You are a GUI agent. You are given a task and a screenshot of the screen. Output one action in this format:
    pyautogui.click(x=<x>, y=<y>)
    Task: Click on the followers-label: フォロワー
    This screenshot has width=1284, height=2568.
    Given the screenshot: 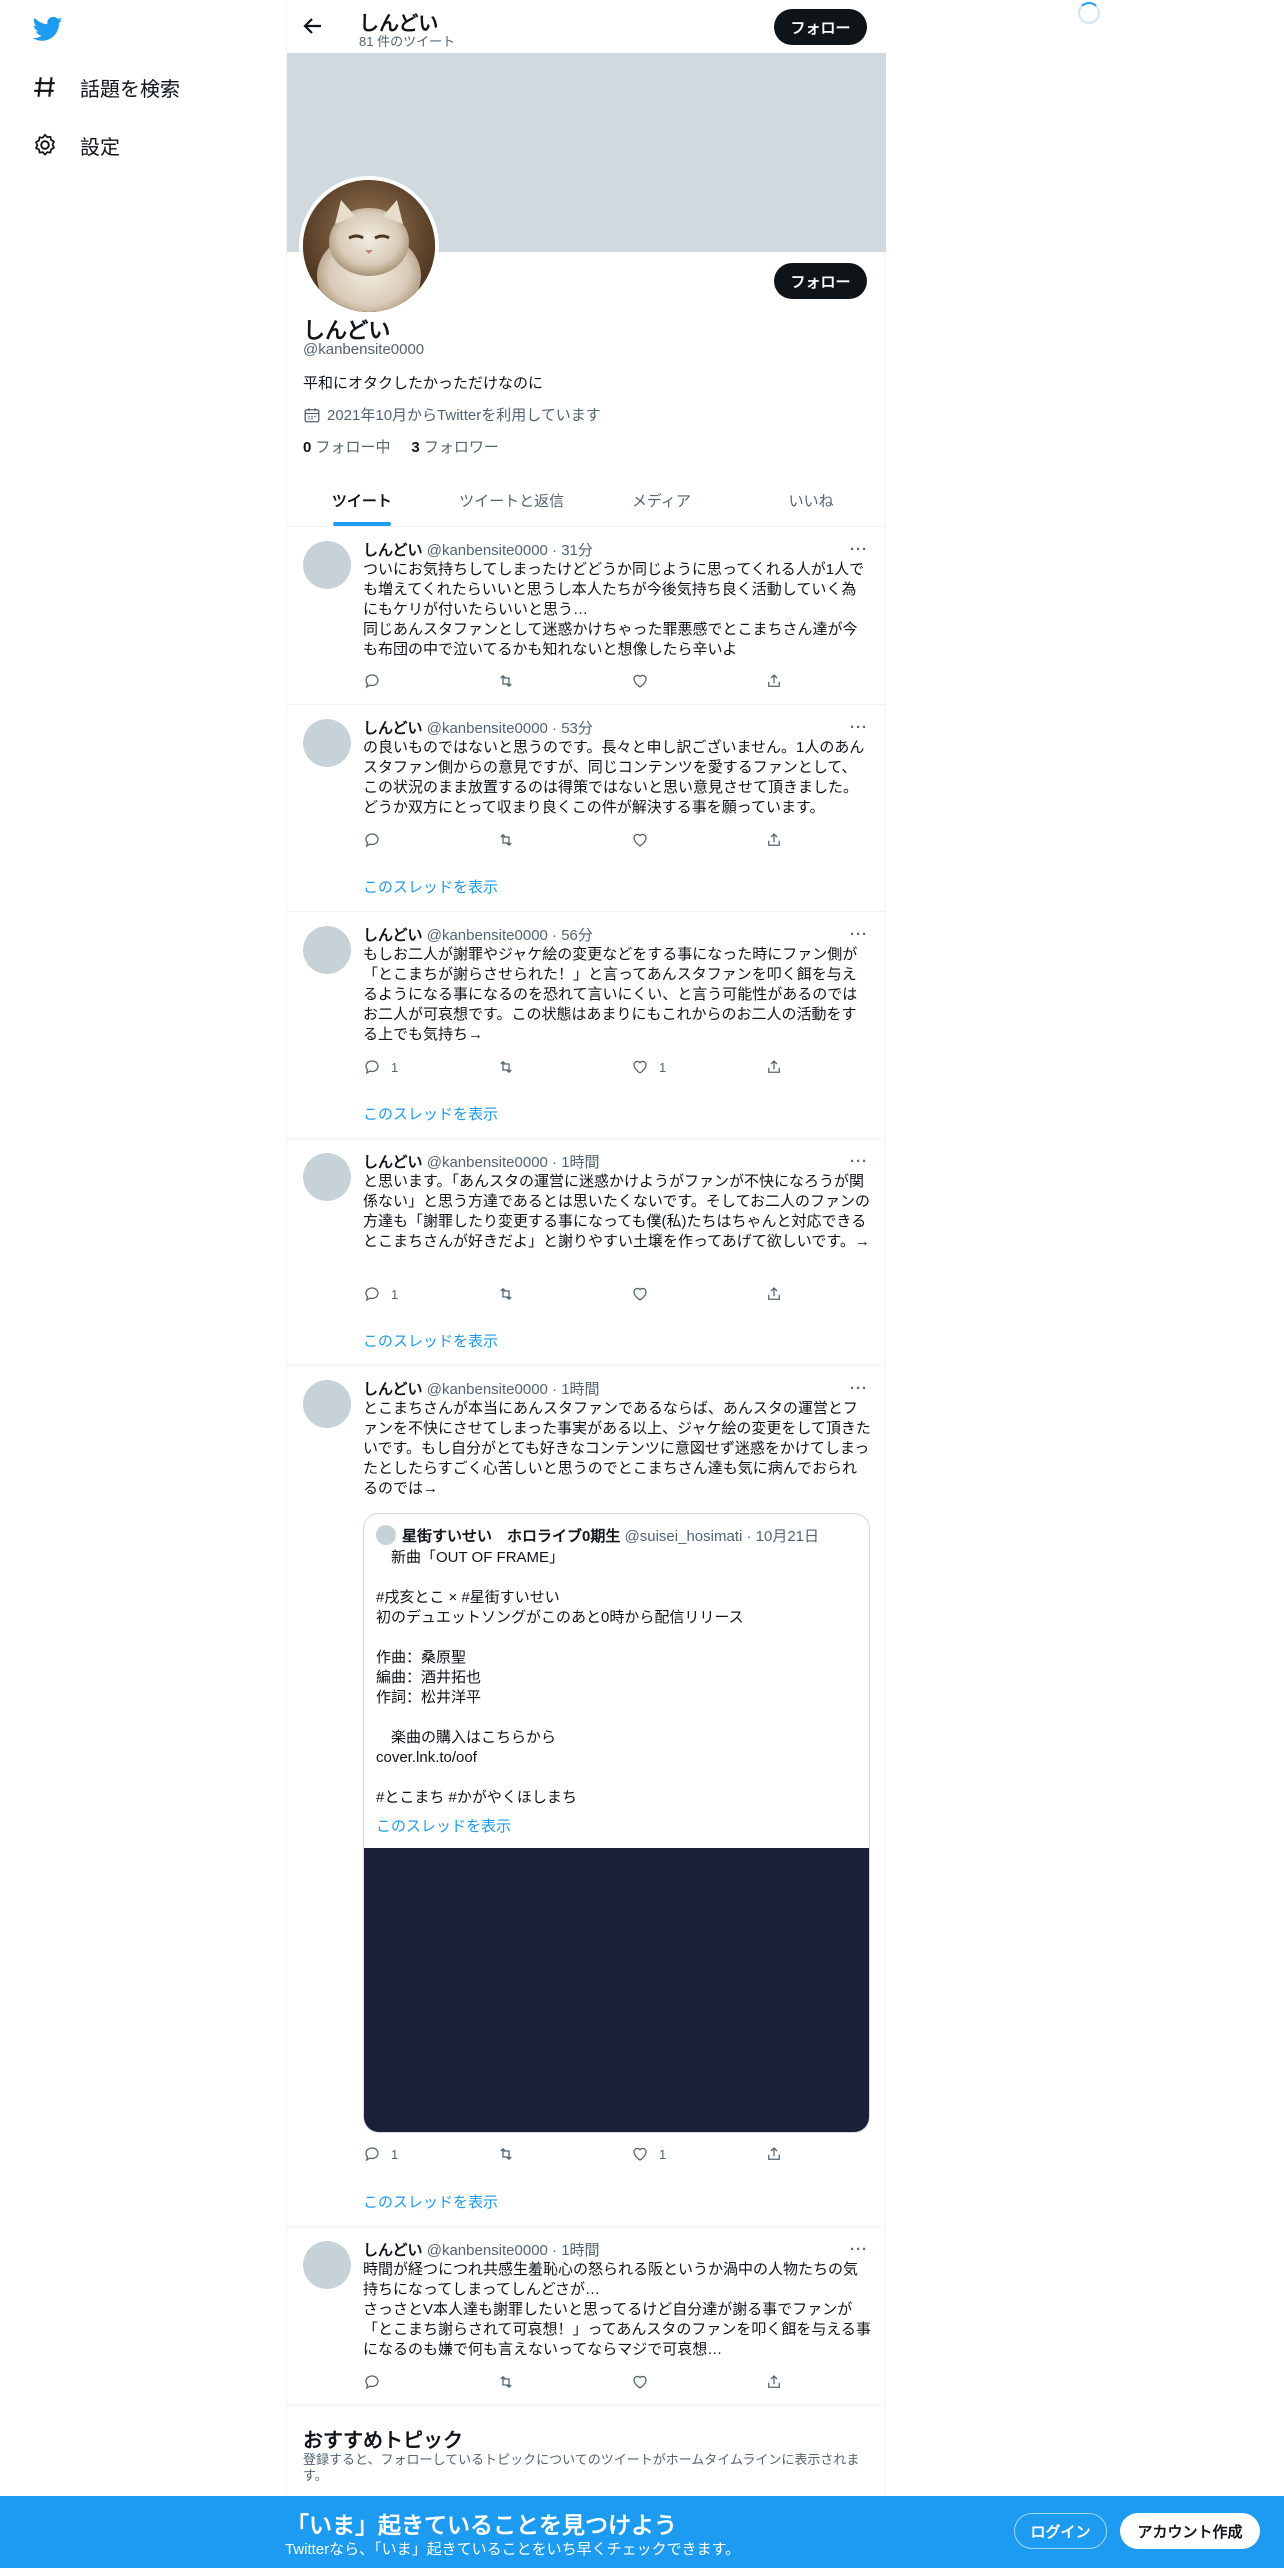 What is the action you would take?
    pyautogui.click(x=461, y=447)
    